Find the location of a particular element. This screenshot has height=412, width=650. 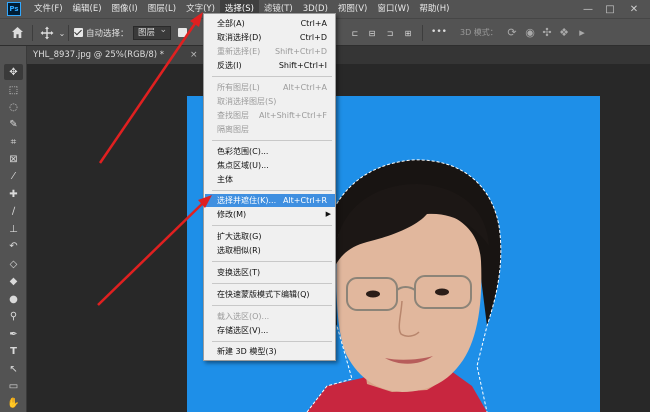

arrow-to-select-menu is located at coordinates (150, 88).